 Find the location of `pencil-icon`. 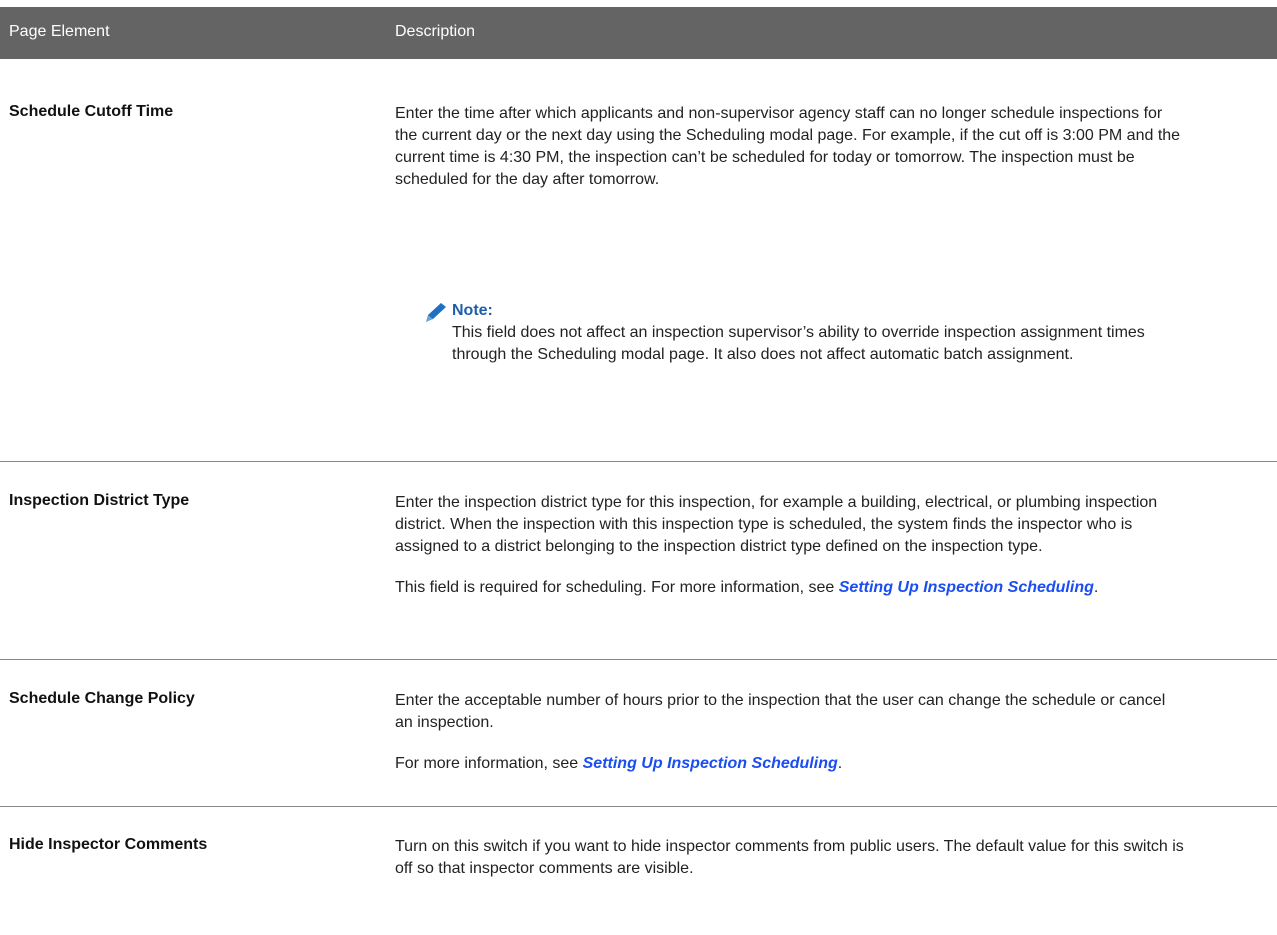

pencil-icon is located at coordinates (437, 313).